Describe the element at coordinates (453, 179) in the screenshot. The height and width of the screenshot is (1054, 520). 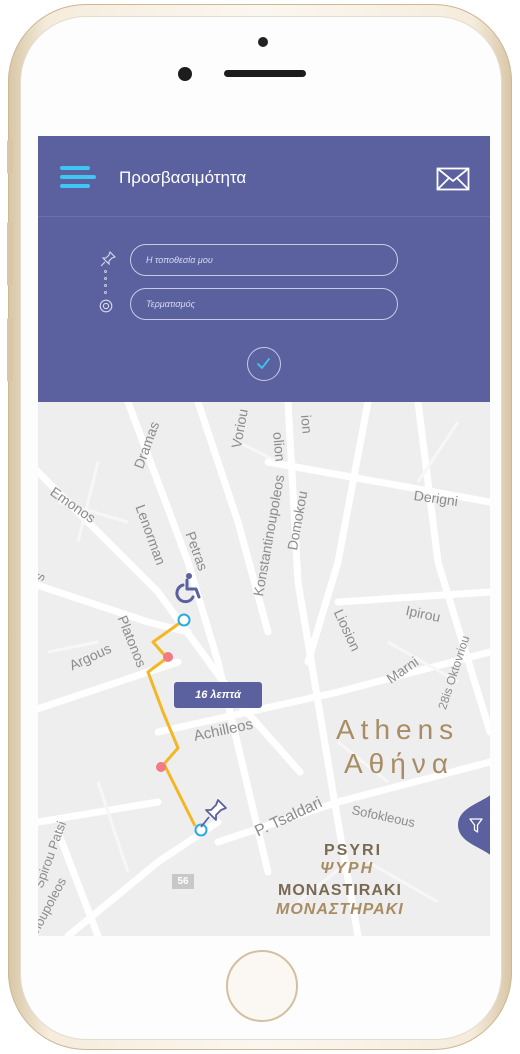
I see `envelope-icon` at that location.